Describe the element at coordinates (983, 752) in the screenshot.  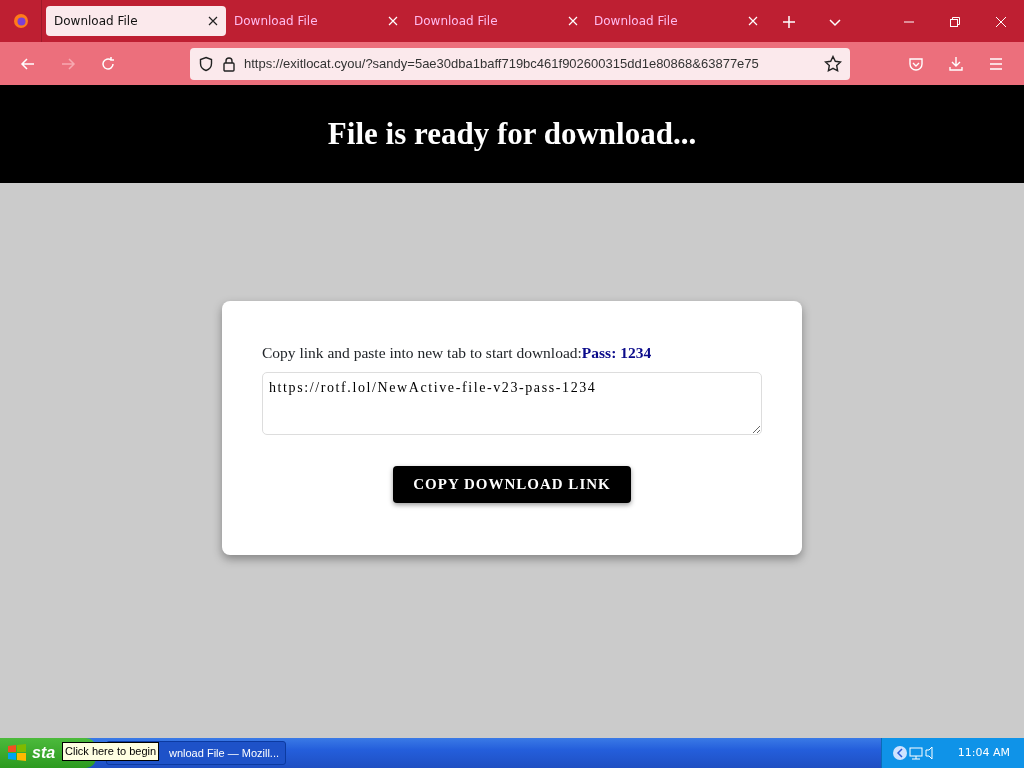
I see `clock: 11:04 AM` at that location.